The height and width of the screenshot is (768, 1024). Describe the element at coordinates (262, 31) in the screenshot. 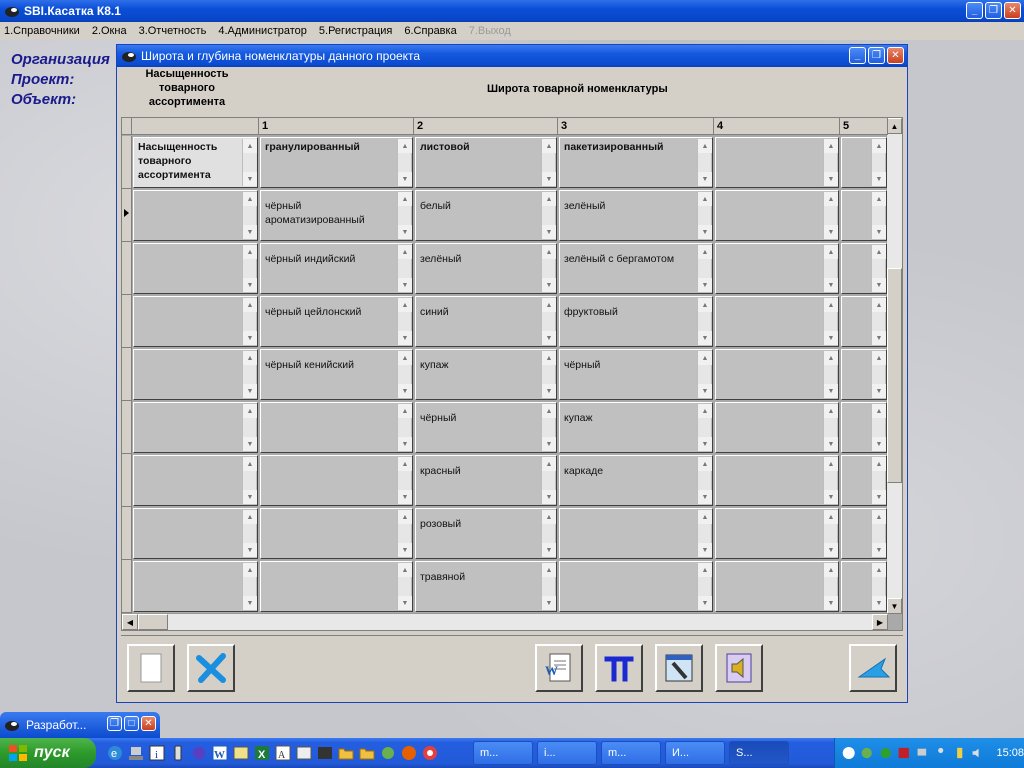

I see `menu-item-admin: 4.Администратор` at that location.